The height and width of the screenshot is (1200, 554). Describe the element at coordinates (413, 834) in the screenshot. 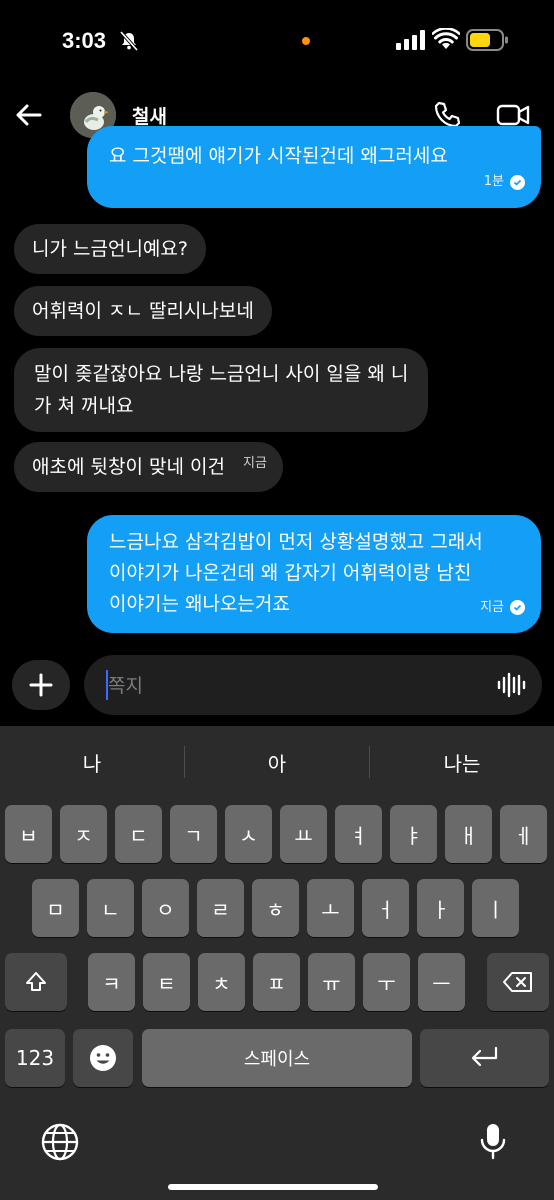

I see `key: ㅑ` at that location.